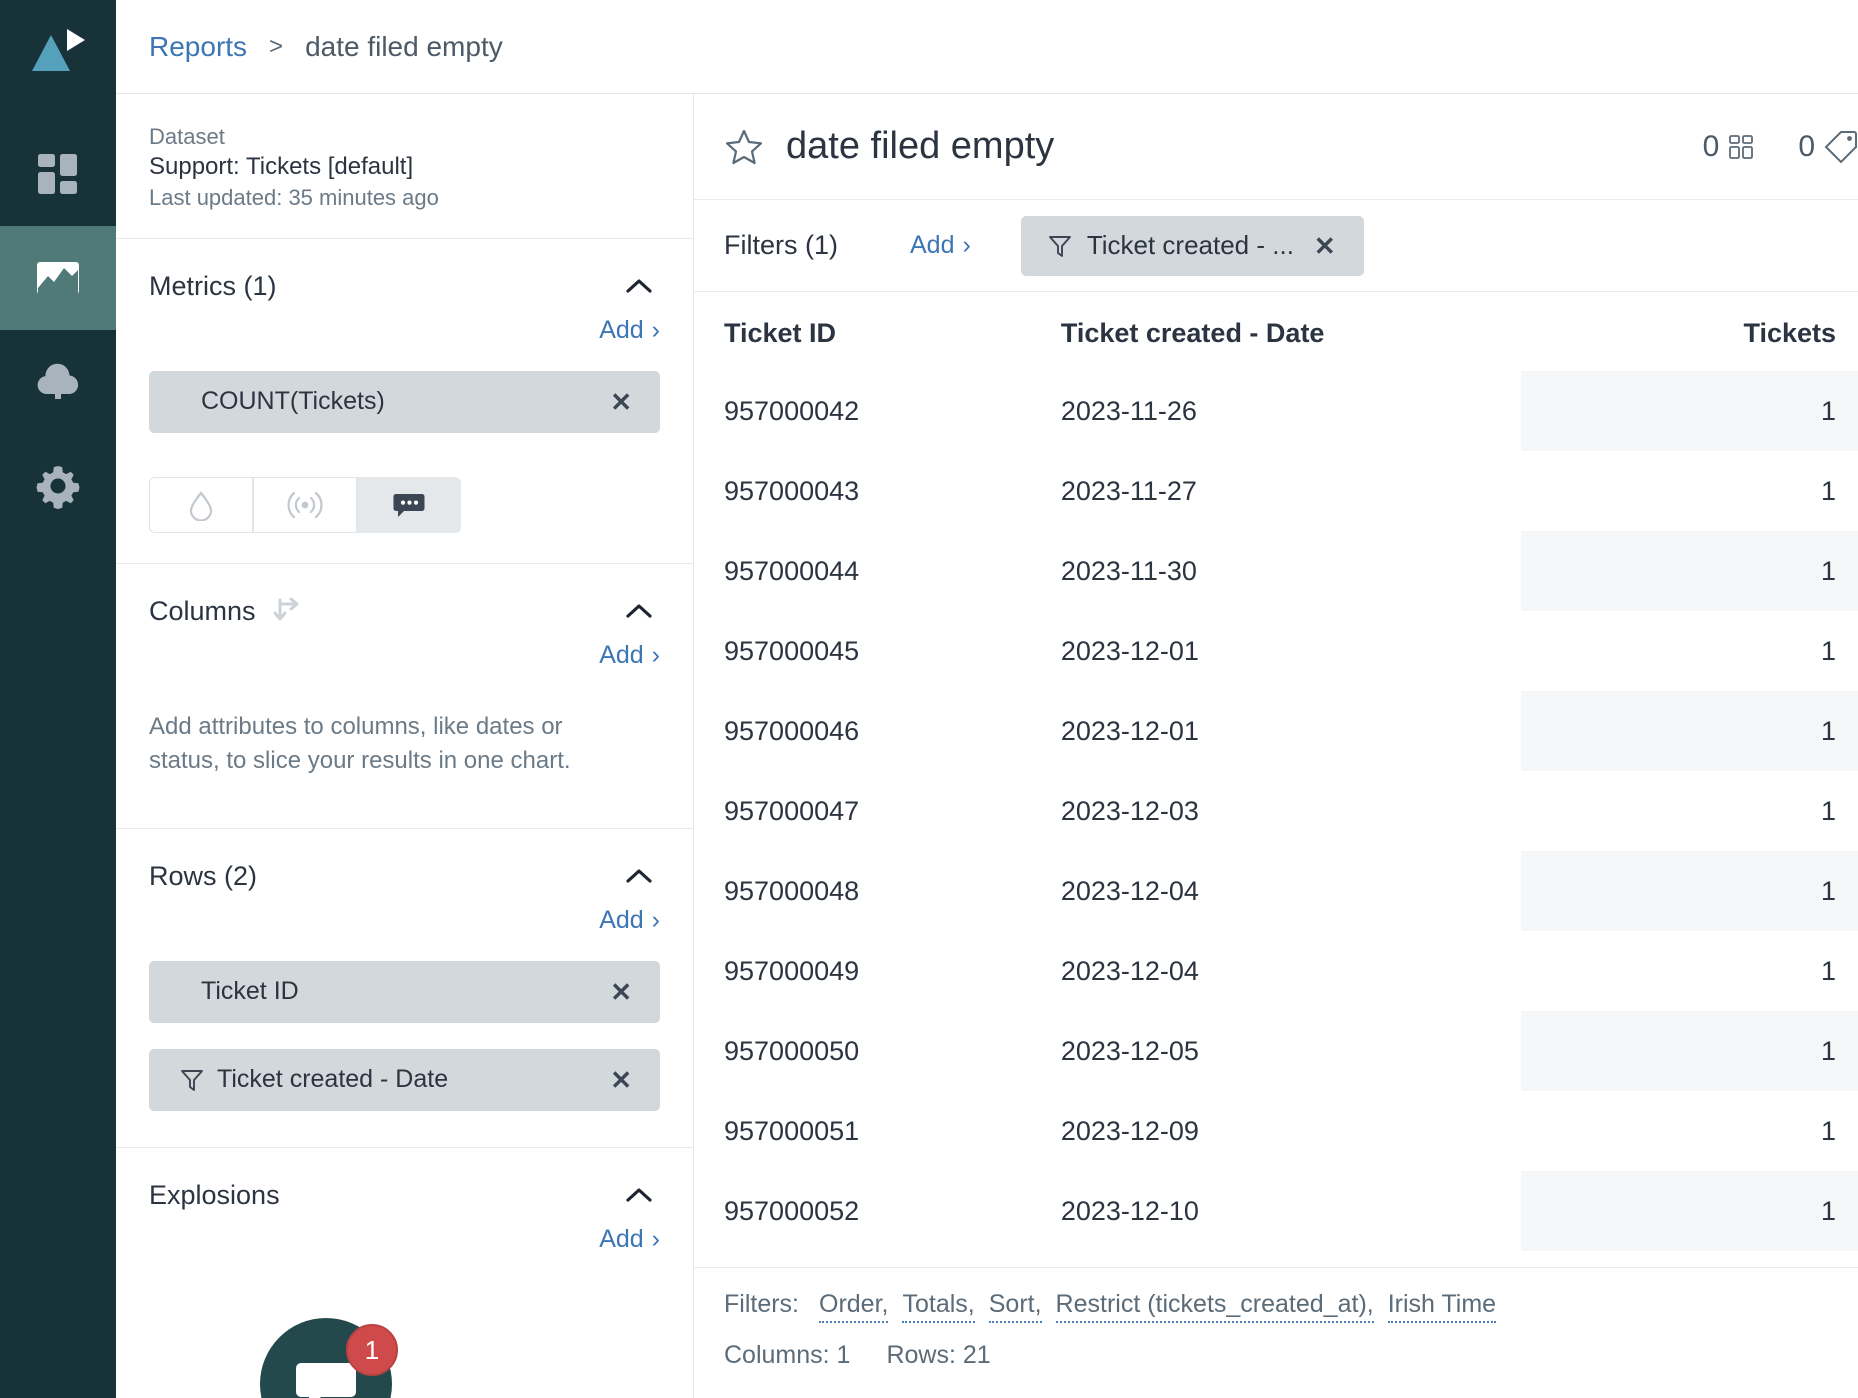 This screenshot has height=1398, width=1858. I want to click on sidebar-item-uploads, so click(58, 382).